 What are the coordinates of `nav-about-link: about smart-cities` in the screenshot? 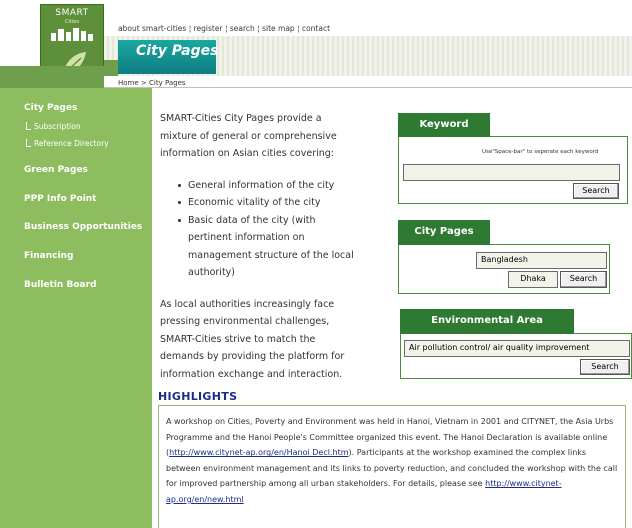 It's located at (152, 28).